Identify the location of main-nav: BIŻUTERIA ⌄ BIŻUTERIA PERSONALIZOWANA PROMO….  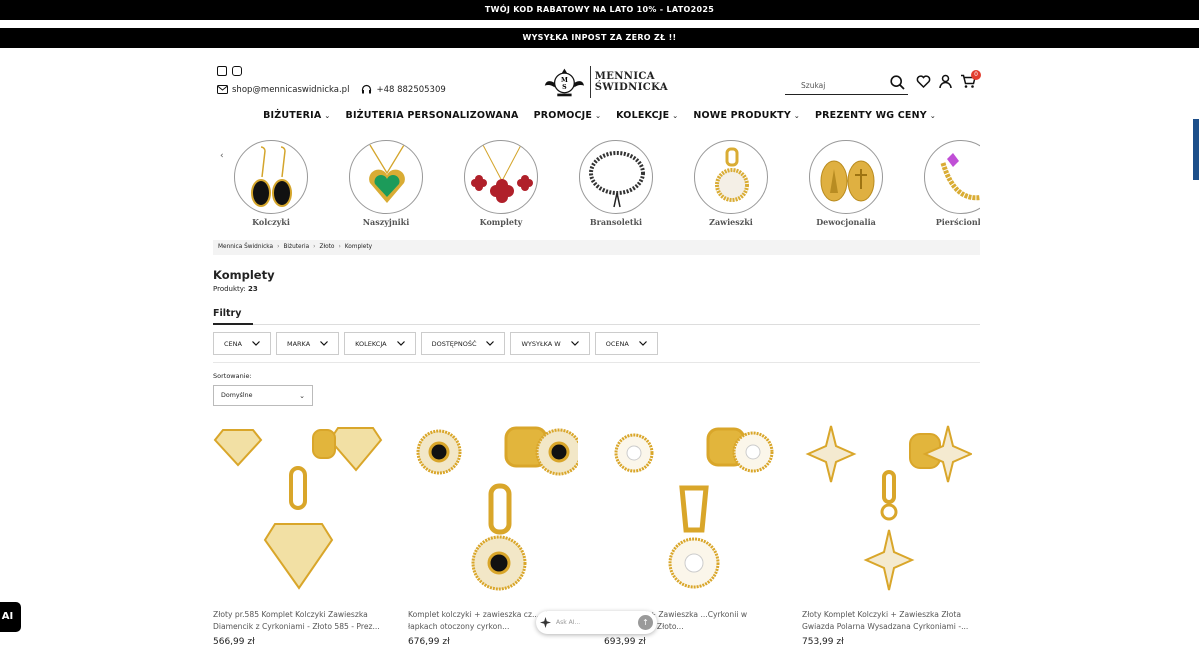
(599, 115).